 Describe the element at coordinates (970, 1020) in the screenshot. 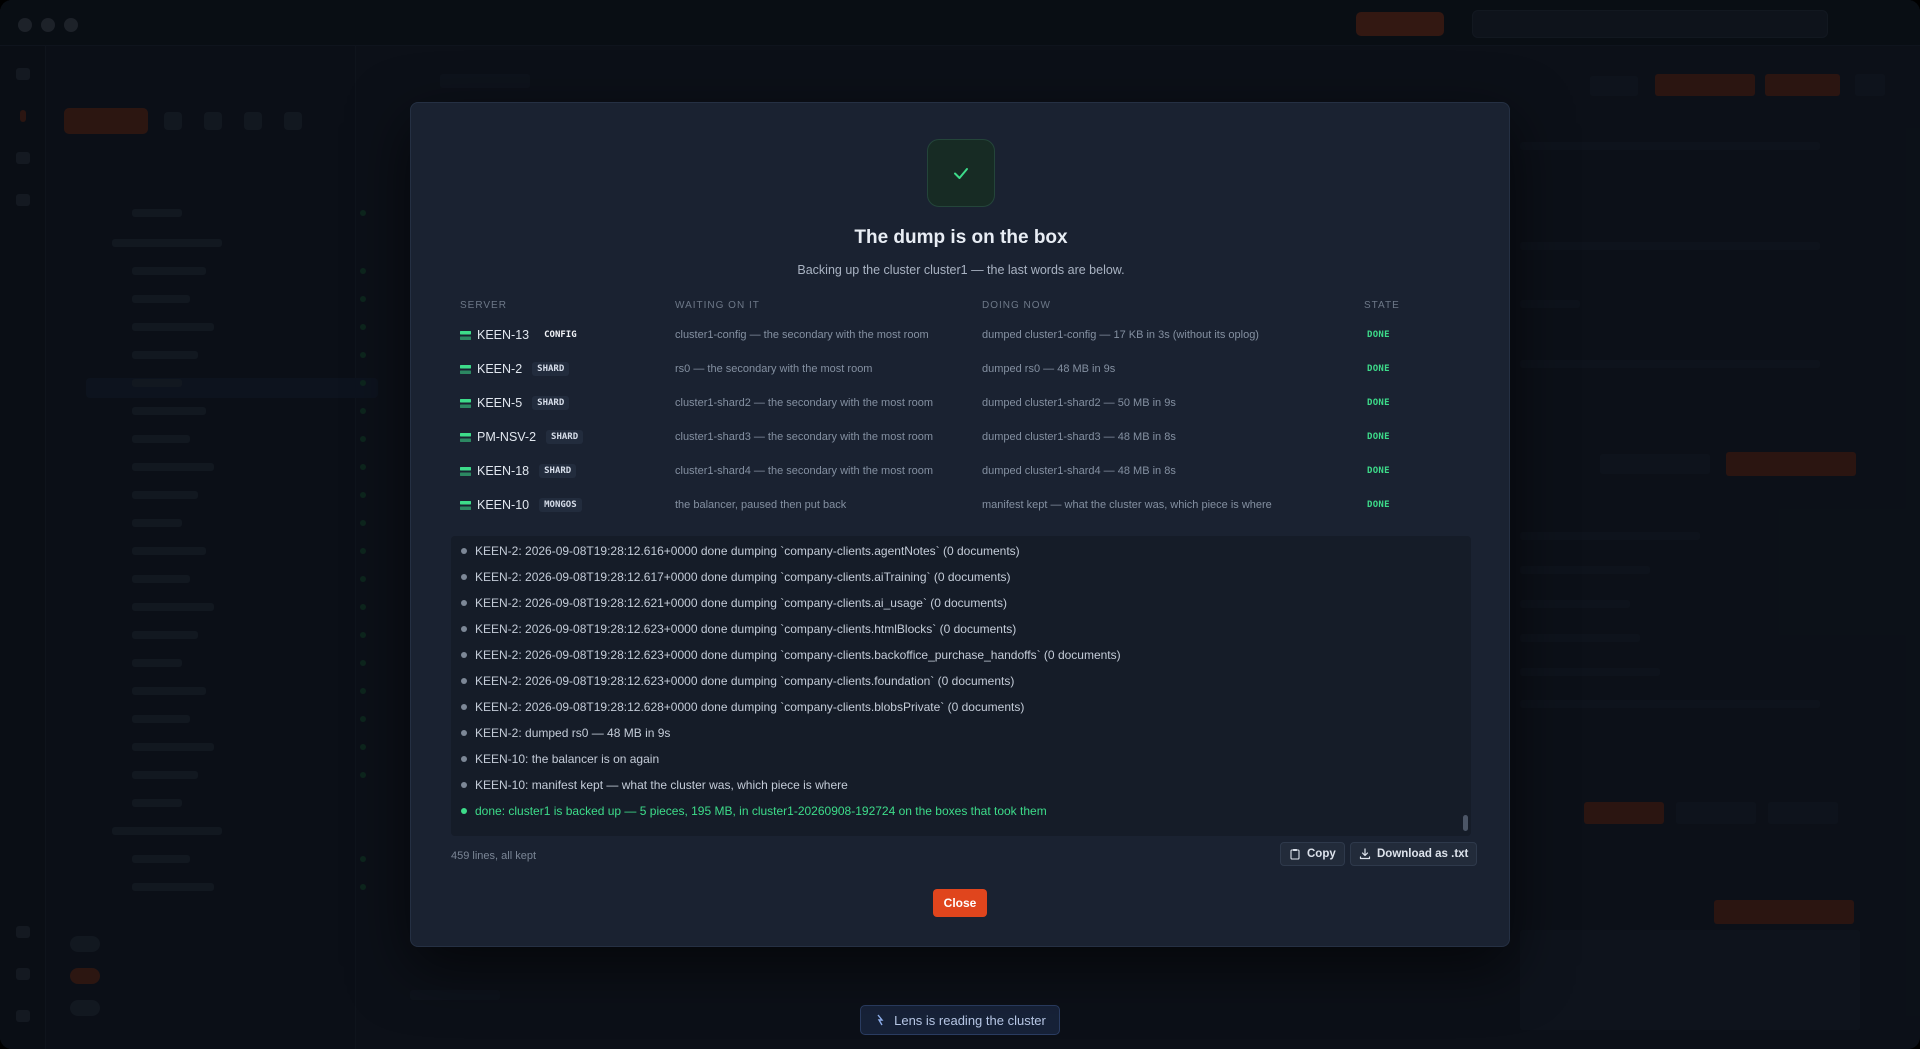

I see `status-label: Lens is reading the cluster` at that location.